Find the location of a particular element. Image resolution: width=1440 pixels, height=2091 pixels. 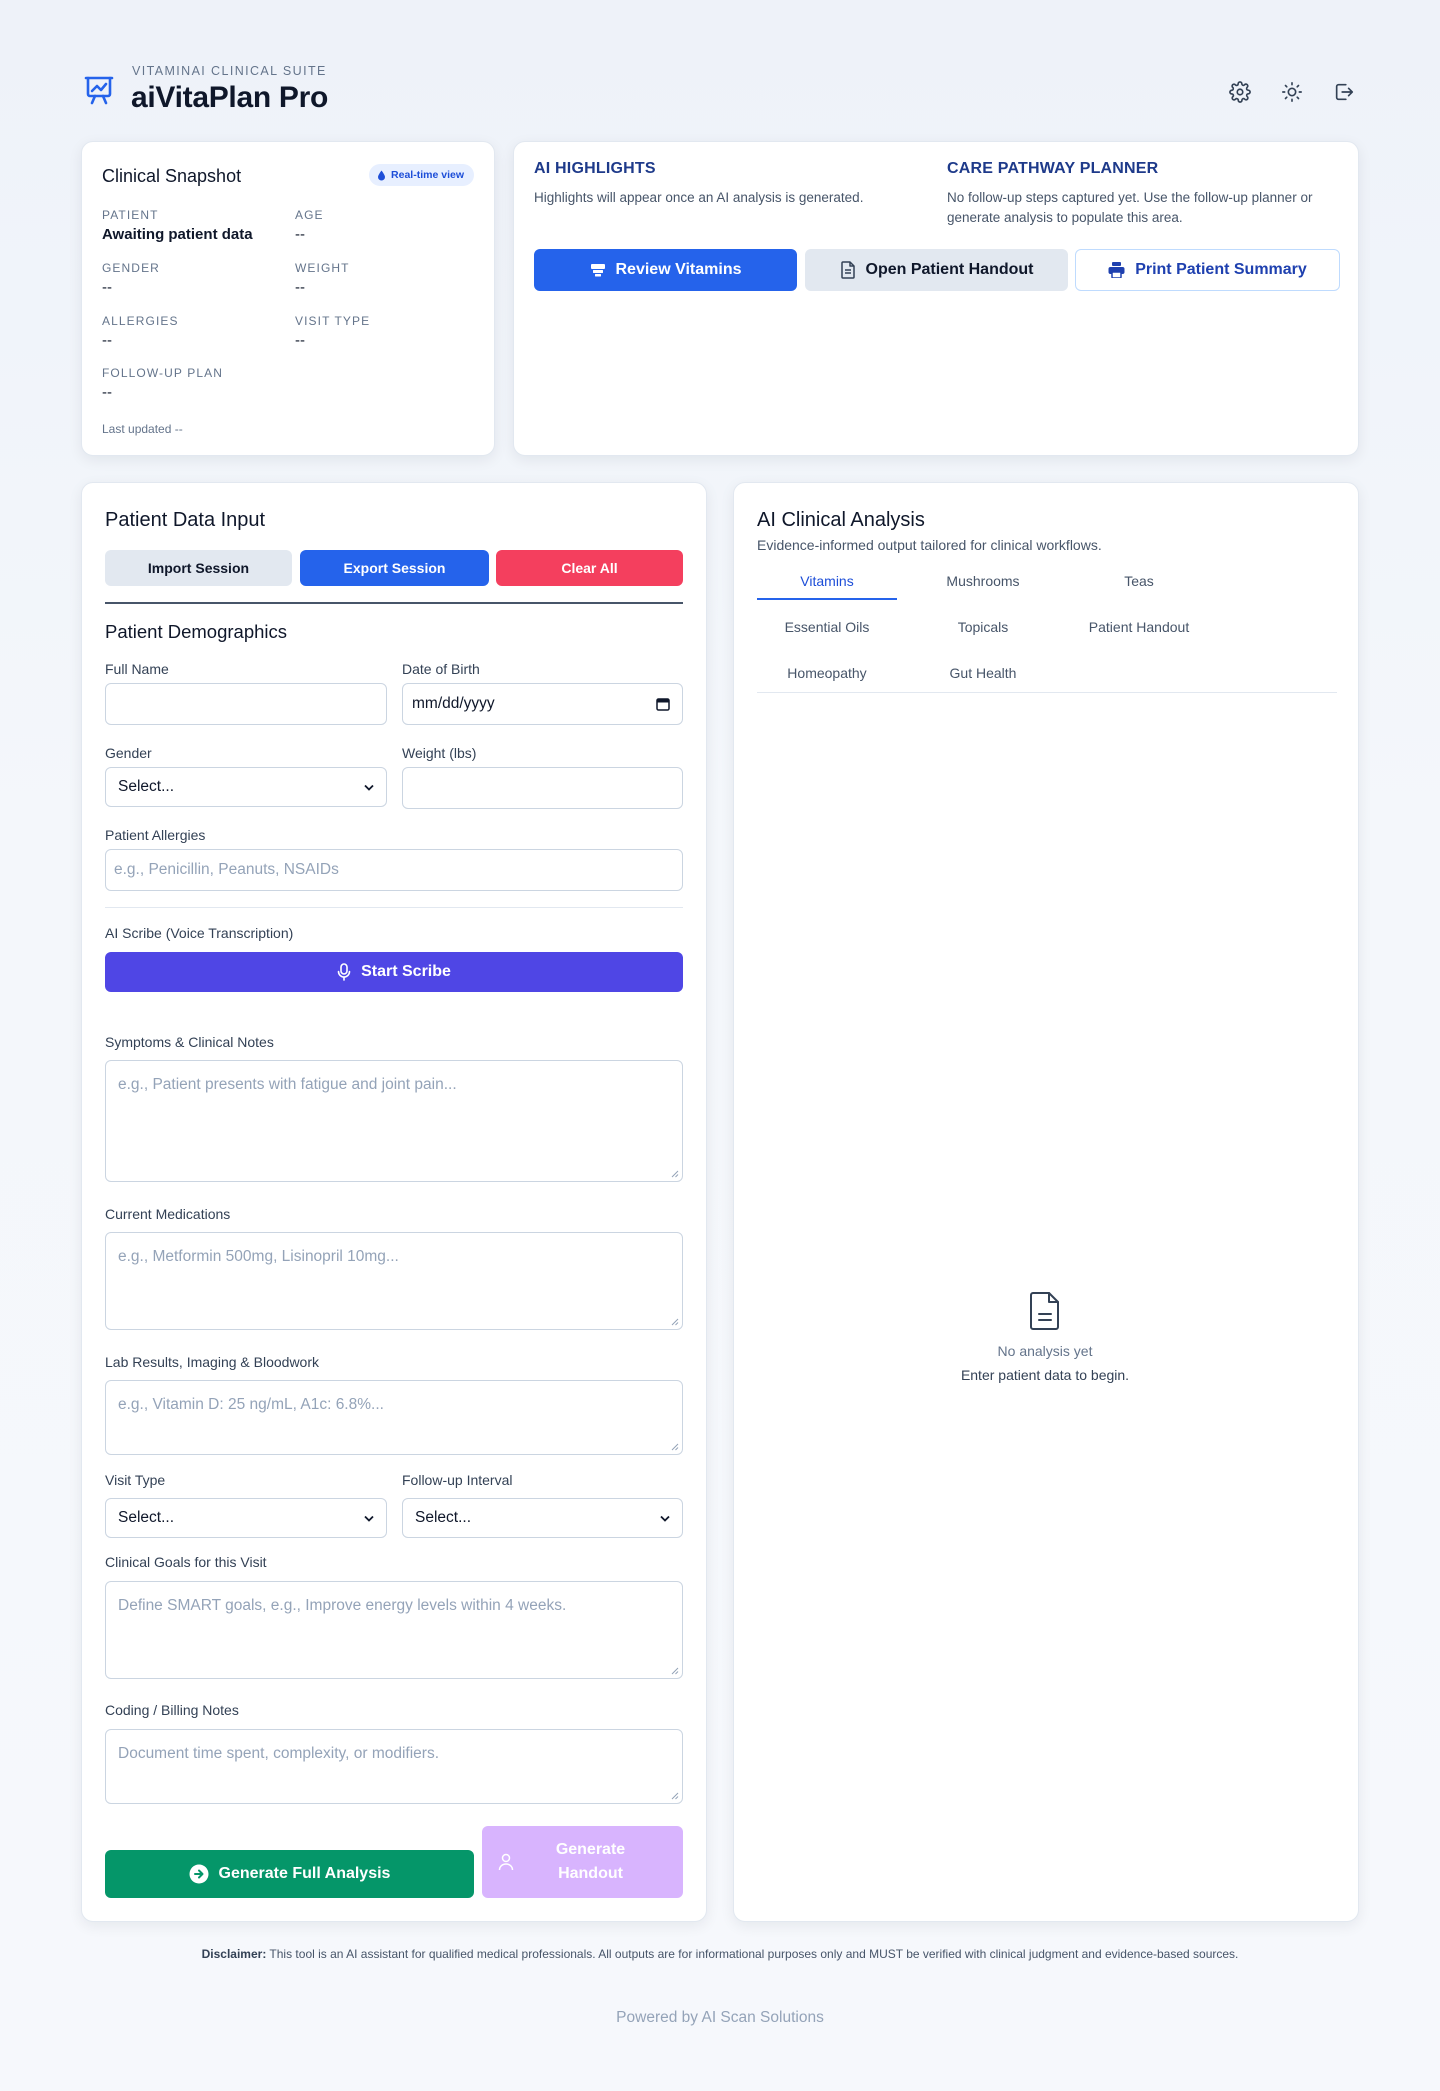

open-handout-label: Open Patient Handout is located at coordinates (949, 269).